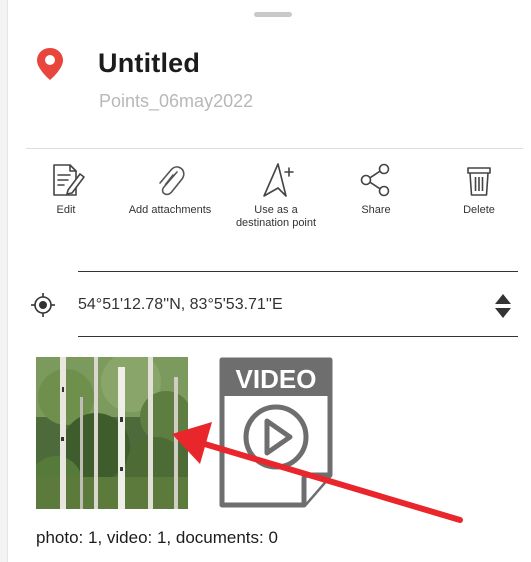  What do you see at coordinates (375, 180) in the screenshot?
I see `share-icon` at bounding box center [375, 180].